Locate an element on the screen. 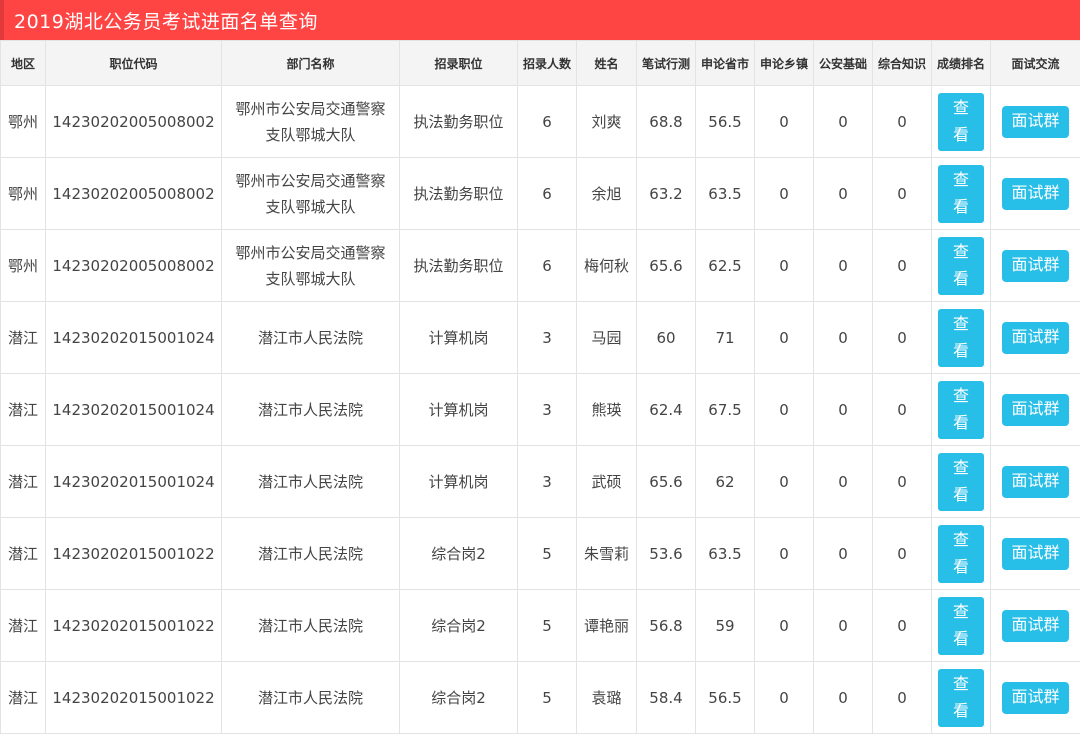  cell-name: 熊瑛 is located at coordinates (606, 409).